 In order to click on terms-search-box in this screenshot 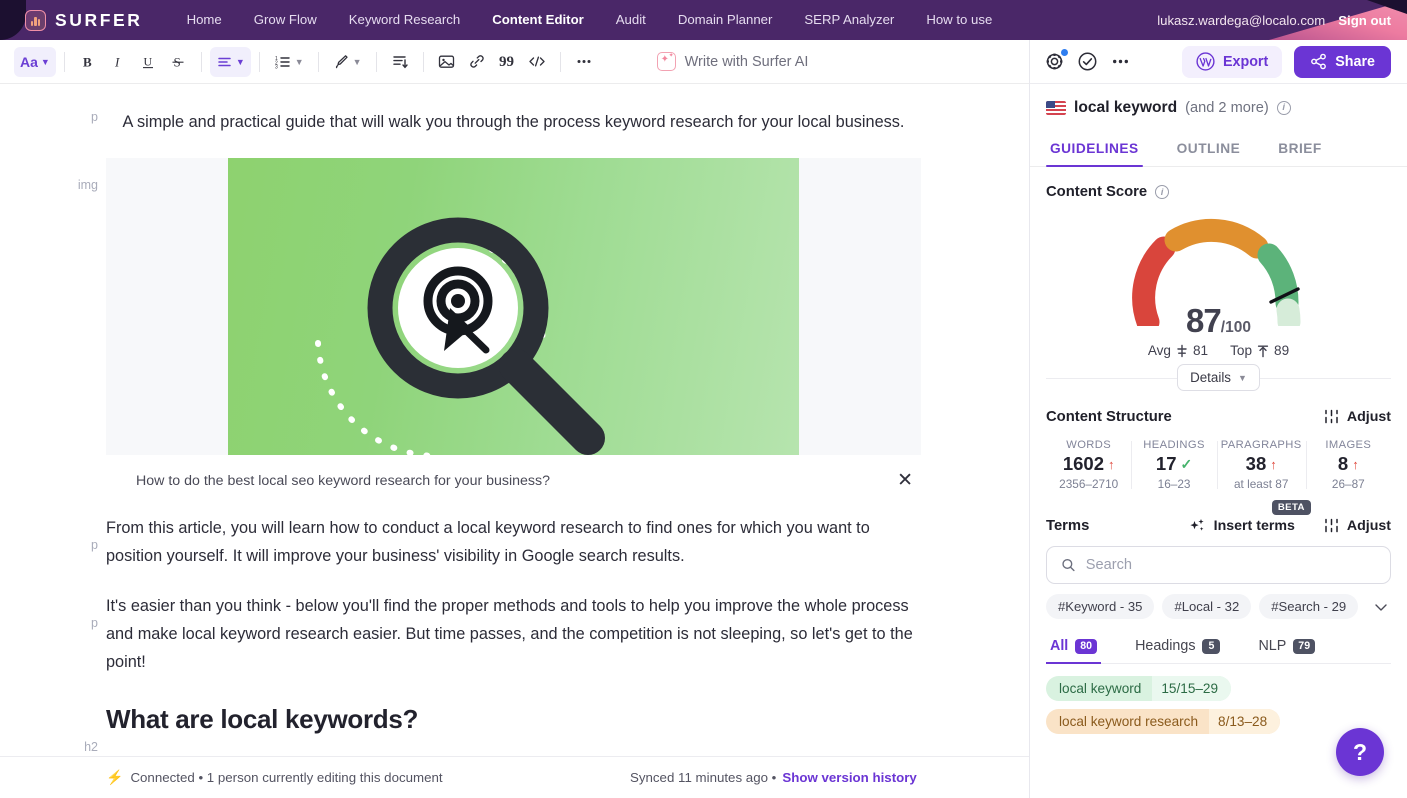, I will do `click(1218, 565)`.